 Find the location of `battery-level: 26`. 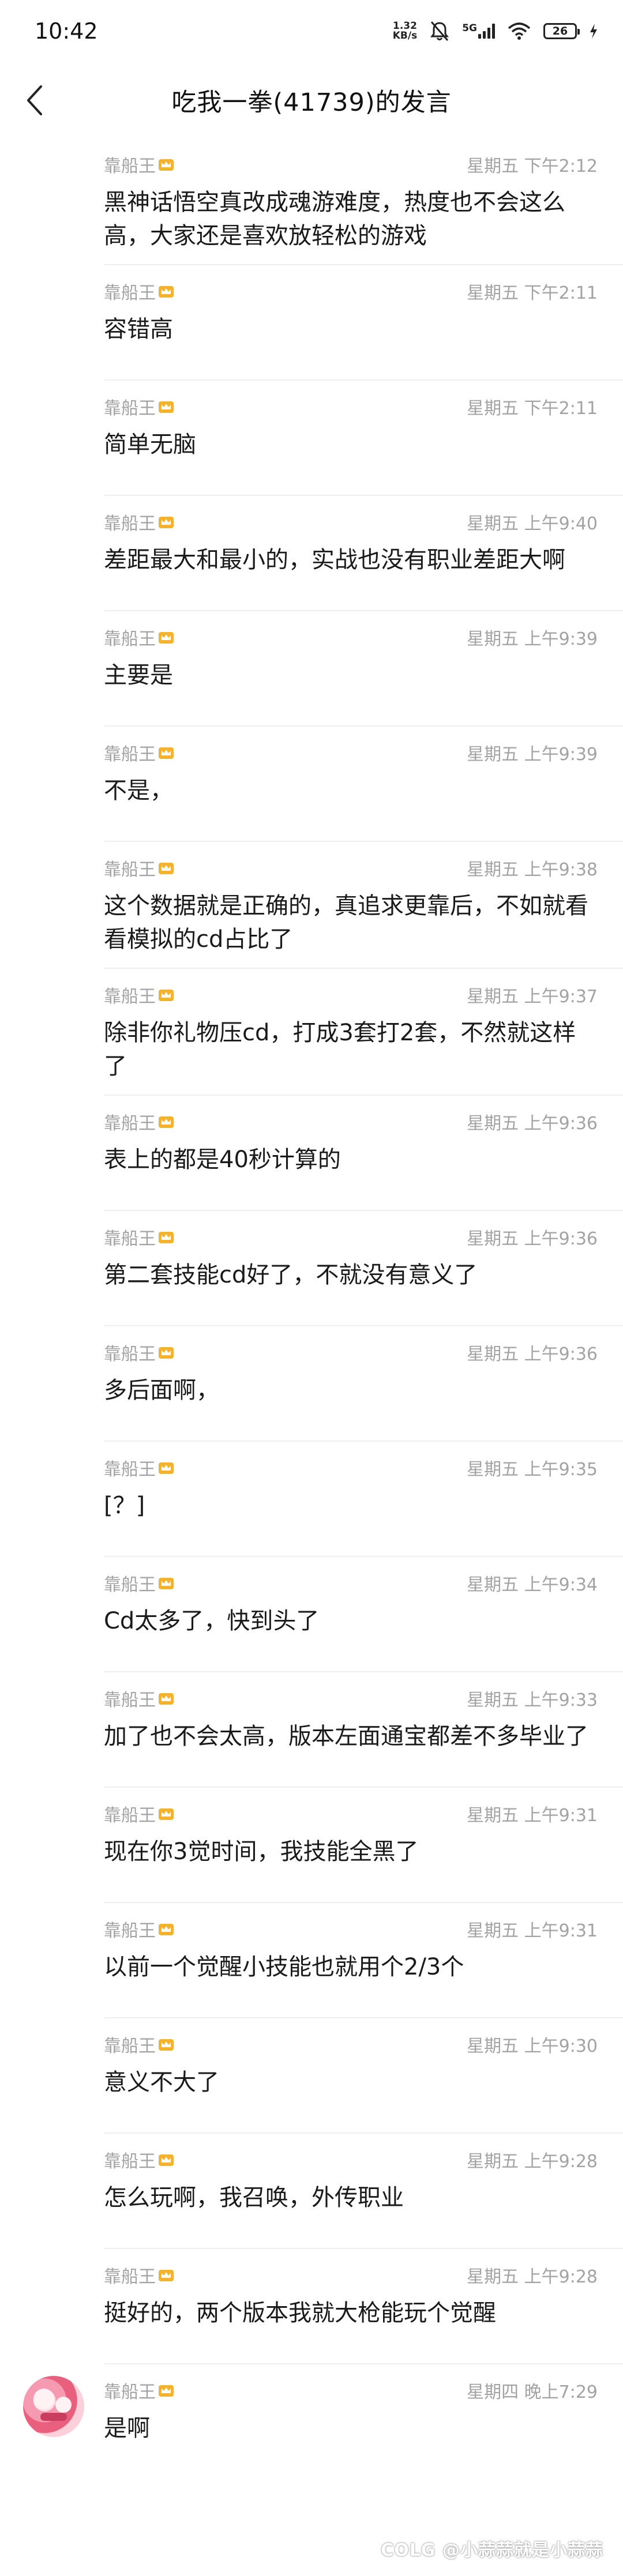

battery-level: 26 is located at coordinates (560, 31).